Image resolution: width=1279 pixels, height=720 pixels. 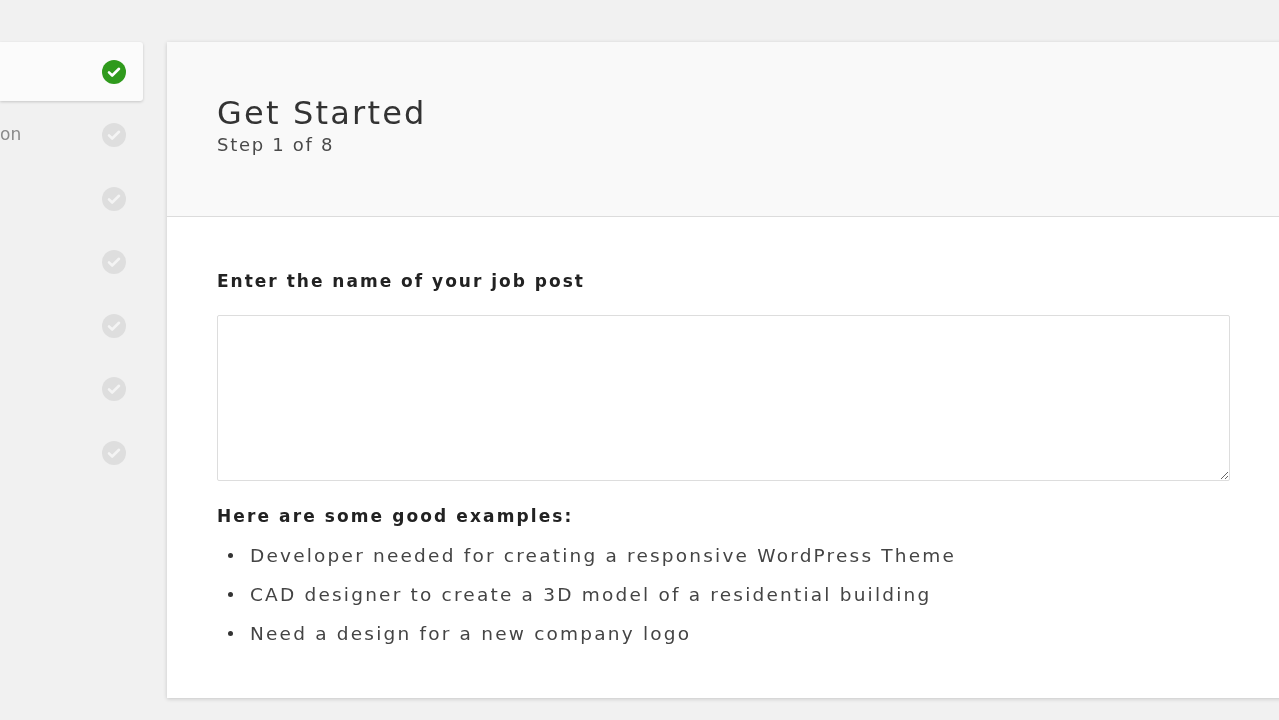 What do you see at coordinates (322, 113) in the screenshot?
I see `page-title: Get Started` at bounding box center [322, 113].